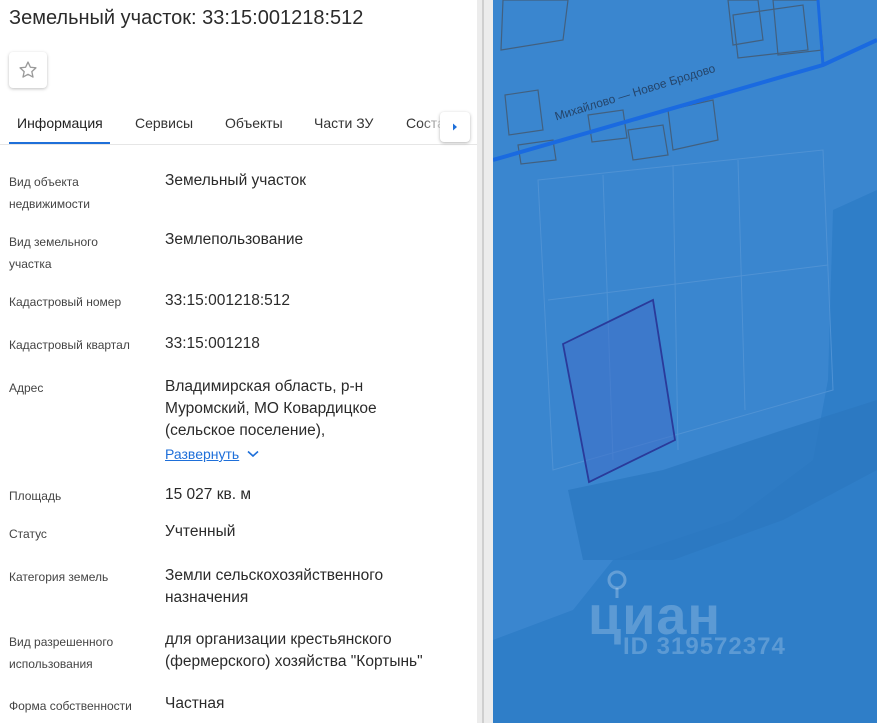 This screenshot has width=877, height=723. I want to click on chevron-down-icon, so click(253, 454).